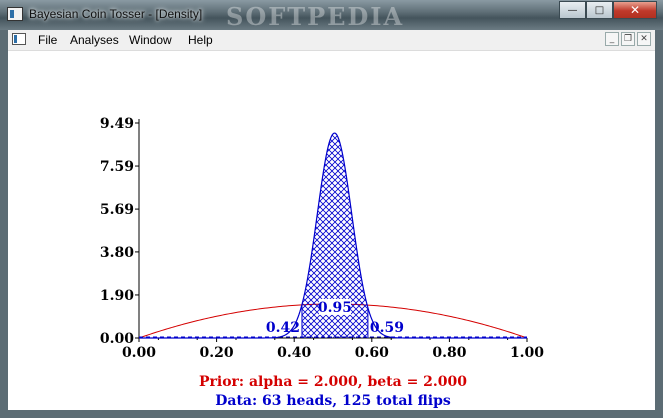 The image size is (663, 418). I want to click on child-window-icon, so click(19, 39).